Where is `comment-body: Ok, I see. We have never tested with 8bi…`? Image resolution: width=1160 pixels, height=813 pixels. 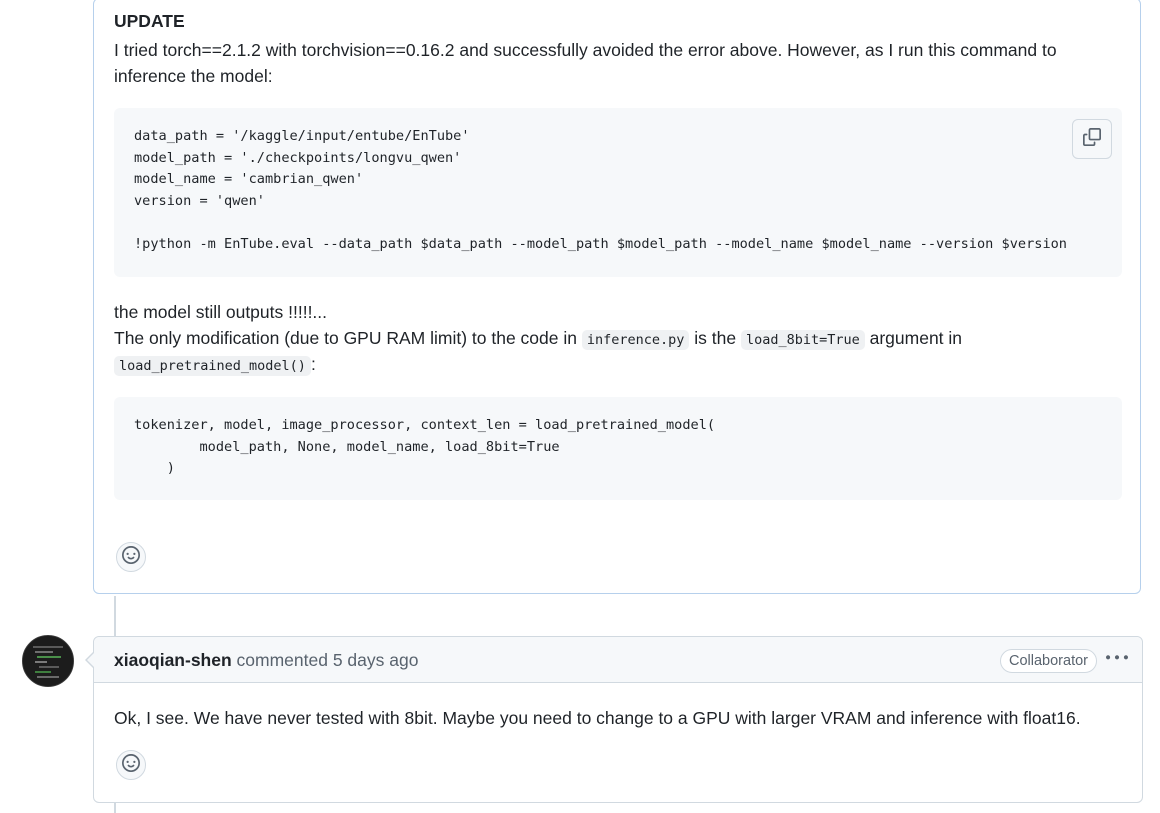 comment-body: Ok, I see. We have never tested with 8bi… is located at coordinates (597, 718).